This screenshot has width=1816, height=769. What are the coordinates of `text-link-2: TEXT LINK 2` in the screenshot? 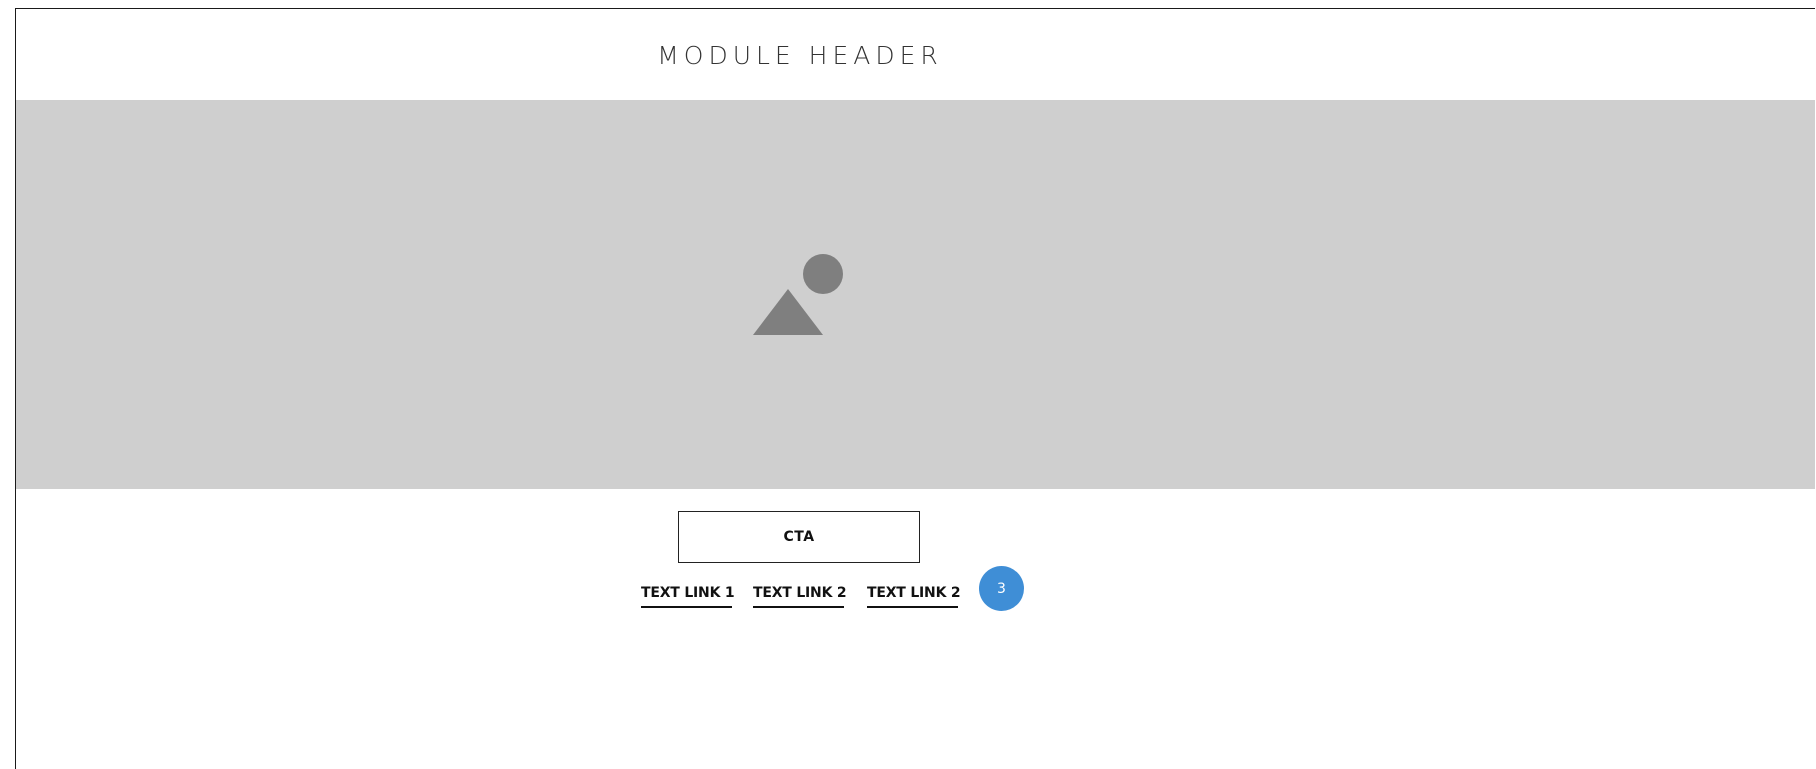 It's located at (800, 596).